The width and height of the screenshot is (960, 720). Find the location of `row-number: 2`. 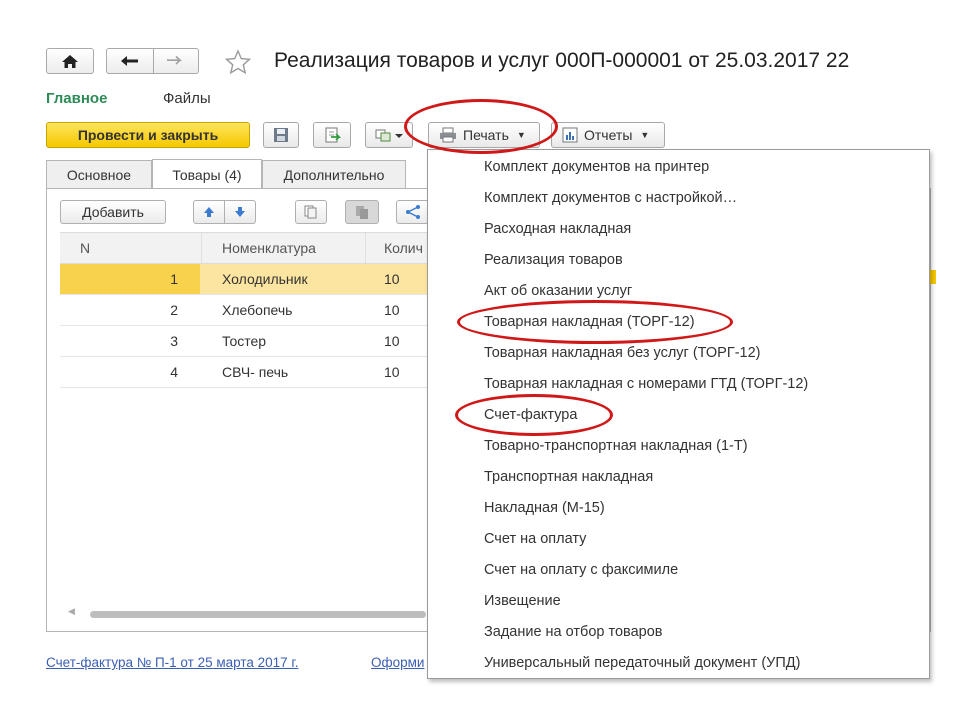

row-number: 2 is located at coordinates (174, 310).